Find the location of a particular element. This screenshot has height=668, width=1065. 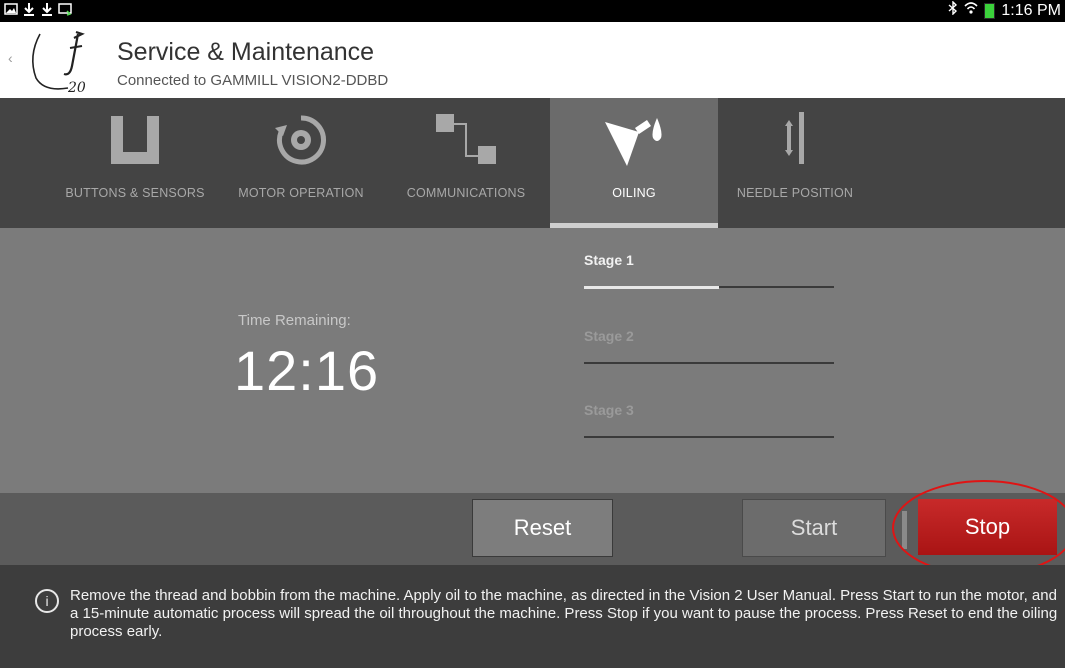

stage-progress-fill is located at coordinates (651, 287).